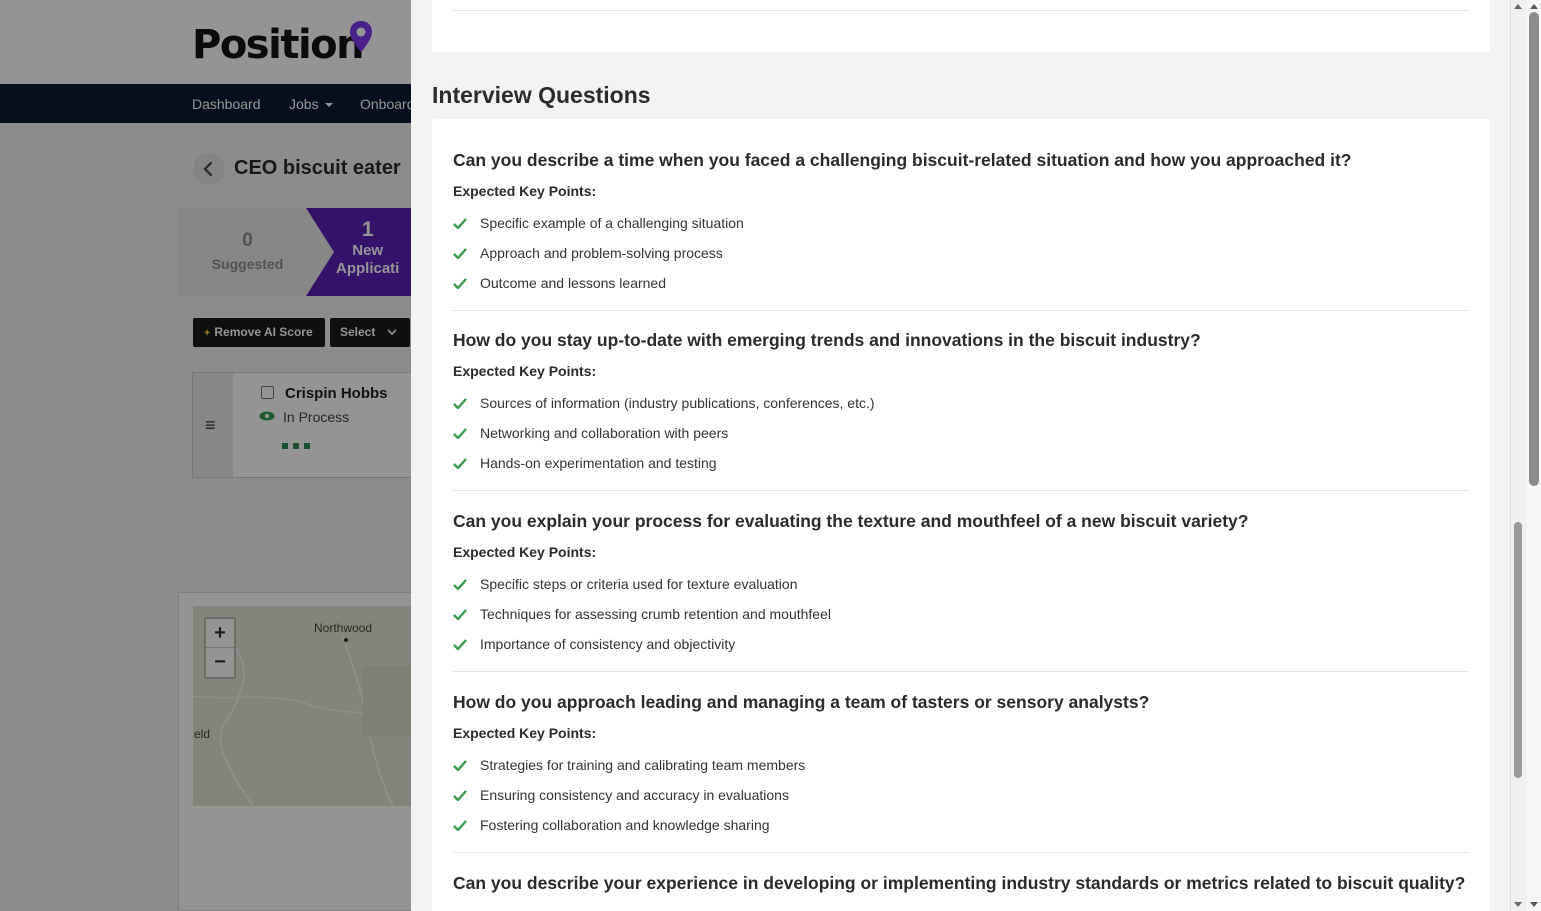 This screenshot has width=1541, height=911. What do you see at coordinates (1534, 904) in the screenshot?
I see `page-scroll-down-icon` at bounding box center [1534, 904].